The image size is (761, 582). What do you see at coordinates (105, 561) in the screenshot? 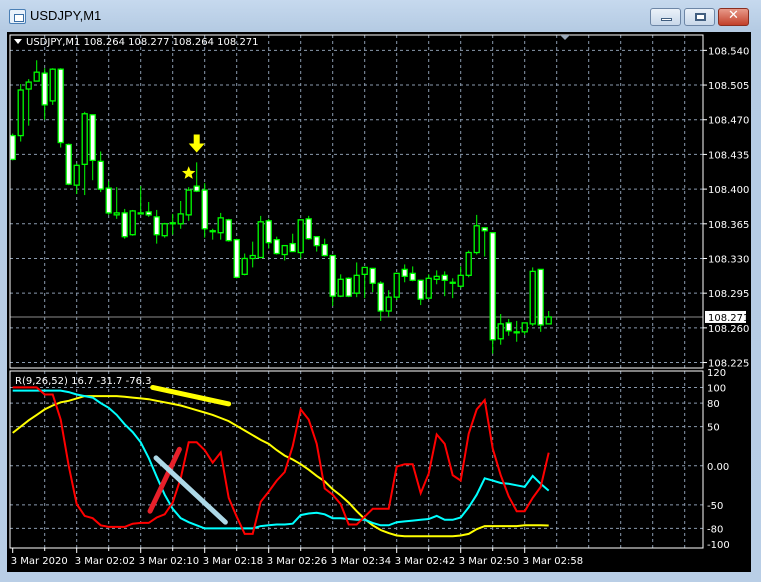
I see `time-axis-label: 3 Mar 02:02` at bounding box center [105, 561].